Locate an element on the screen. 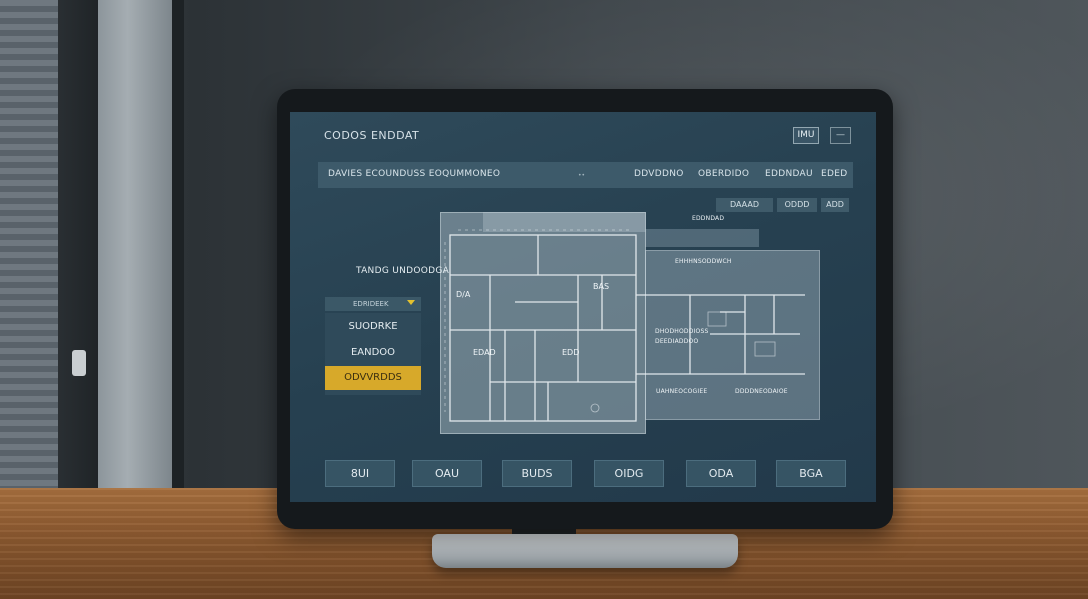 The image size is (1088, 599). layer-dropdown: EDRIDEEK is located at coordinates (373, 304).